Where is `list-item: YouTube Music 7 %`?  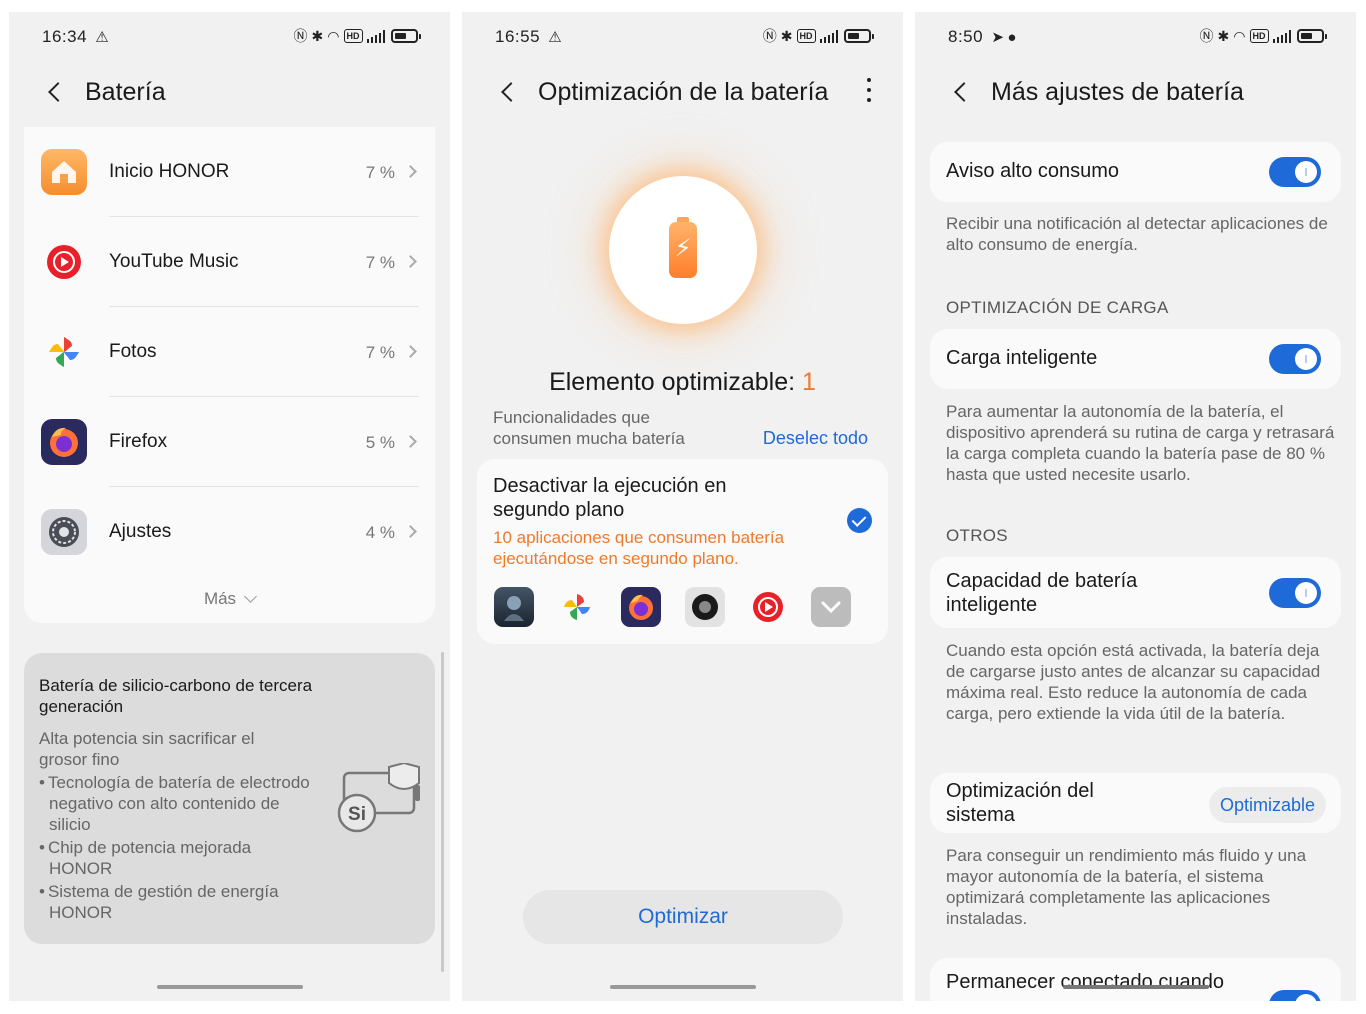
list-item: YouTube Music 7 % is located at coordinates (229, 262).